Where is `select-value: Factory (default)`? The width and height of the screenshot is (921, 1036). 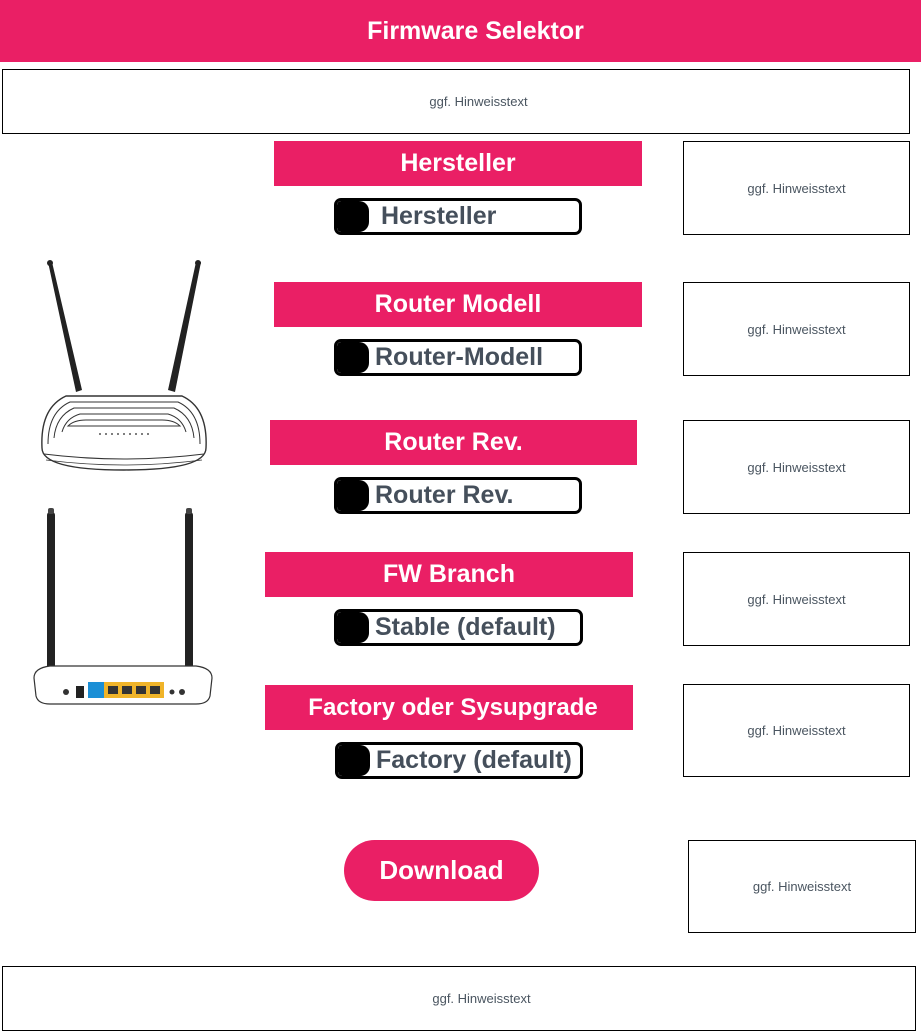 select-value: Factory (default) is located at coordinates (474, 760).